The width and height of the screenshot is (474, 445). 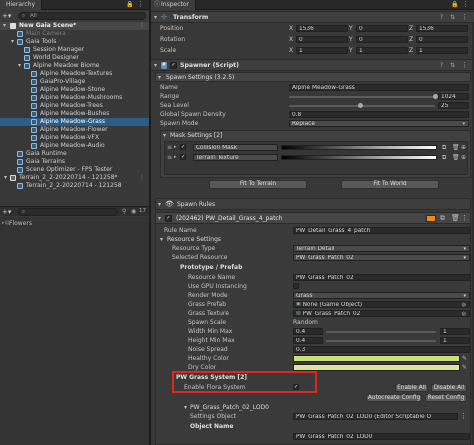 What do you see at coordinates (74, 74) in the screenshot?
I see `hierarchy-item: Alpine Meadow-Textures` at bounding box center [74, 74].